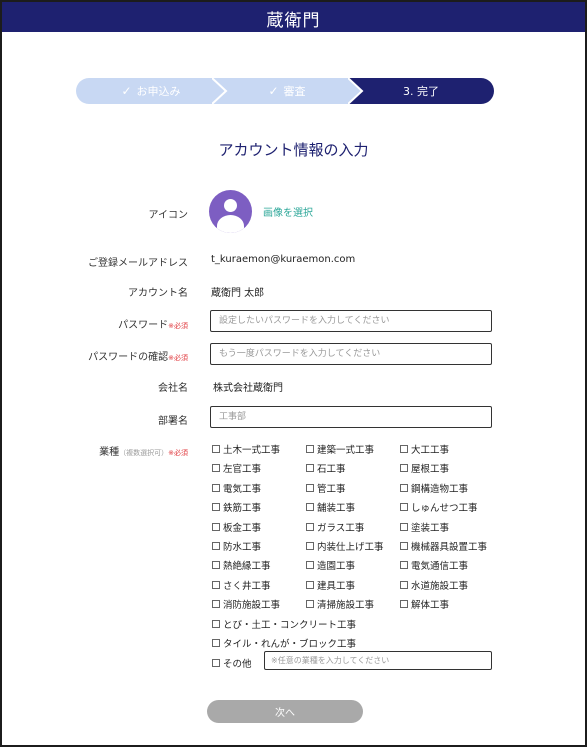 The image size is (587, 747). Describe the element at coordinates (158, 91) in the screenshot. I see `step-apply-label: お申込み` at that location.